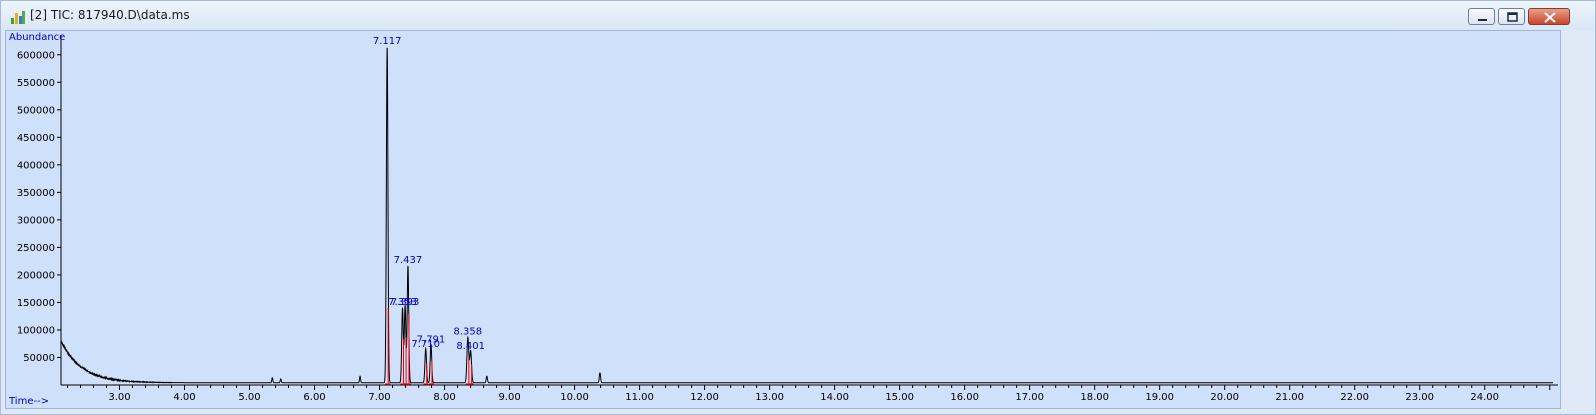 This screenshot has width=1596, height=415. Describe the element at coordinates (834, 397) in the screenshot. I see `x-tick-label: 14.00` at that location.